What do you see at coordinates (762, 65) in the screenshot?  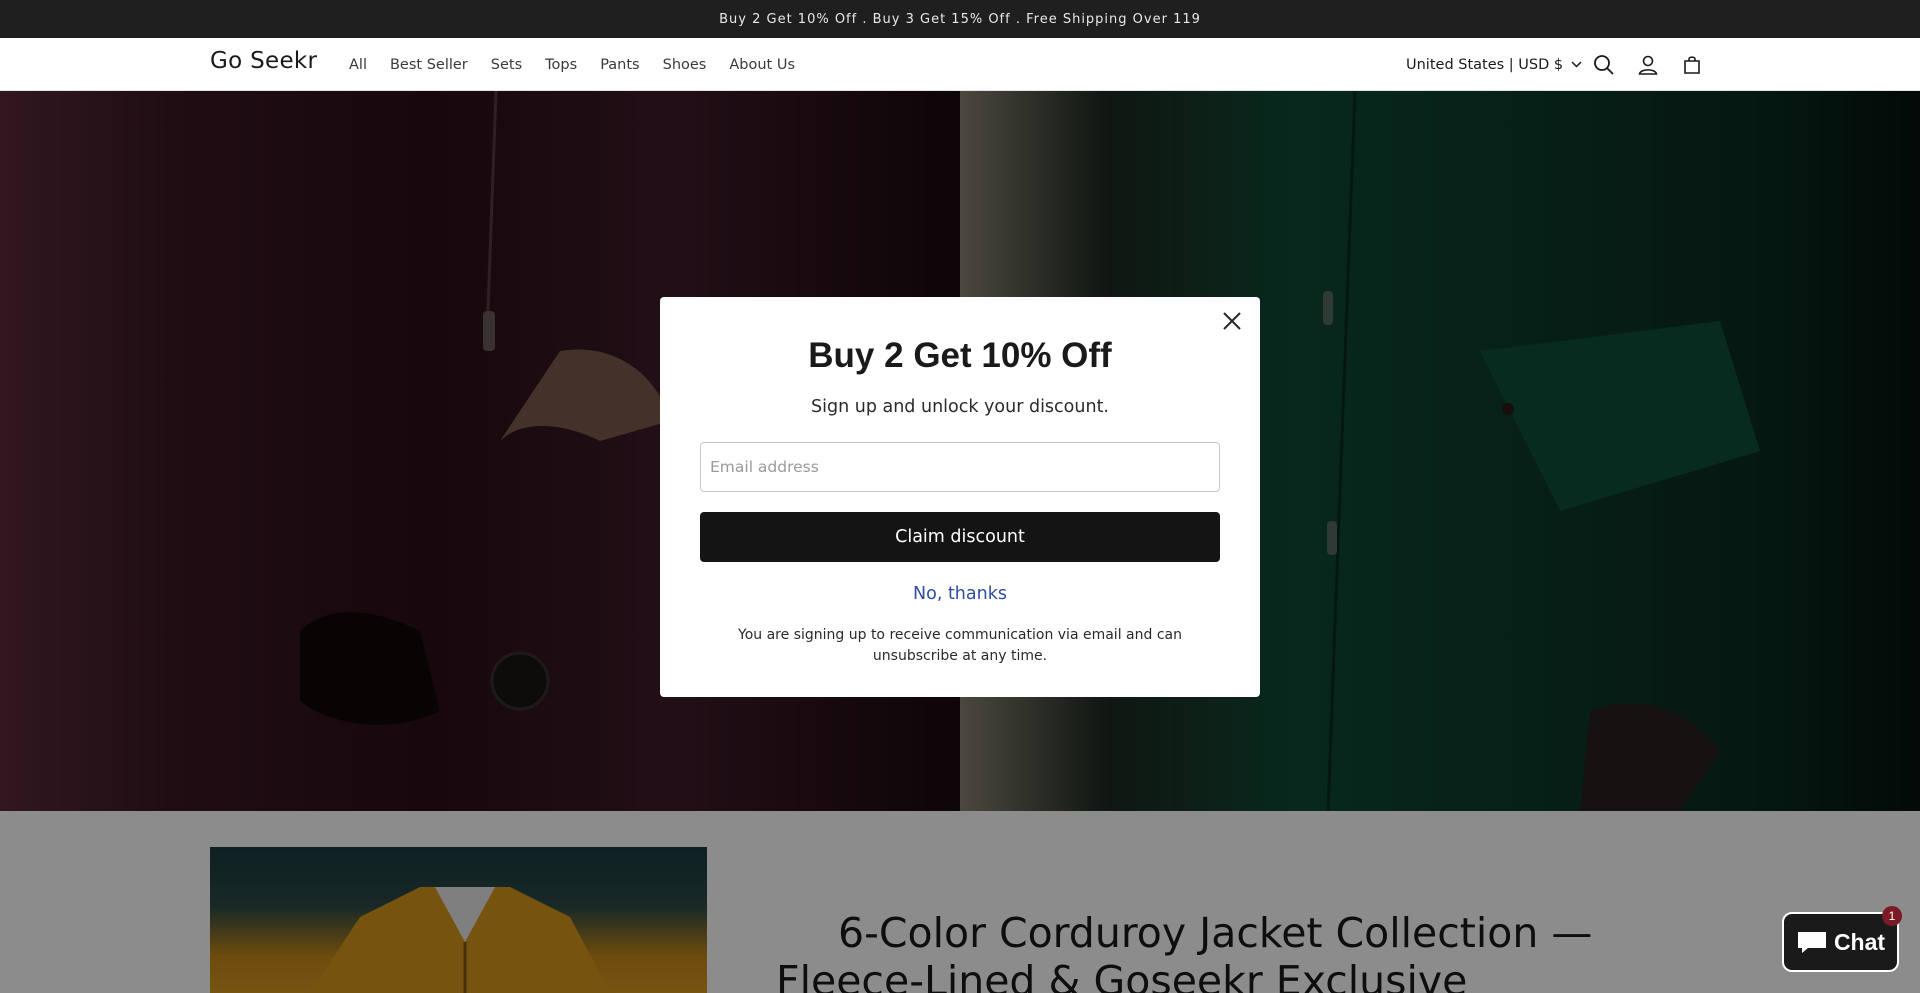 I see `nav-link-about-us: About Us` at bounding box center [762, 65].